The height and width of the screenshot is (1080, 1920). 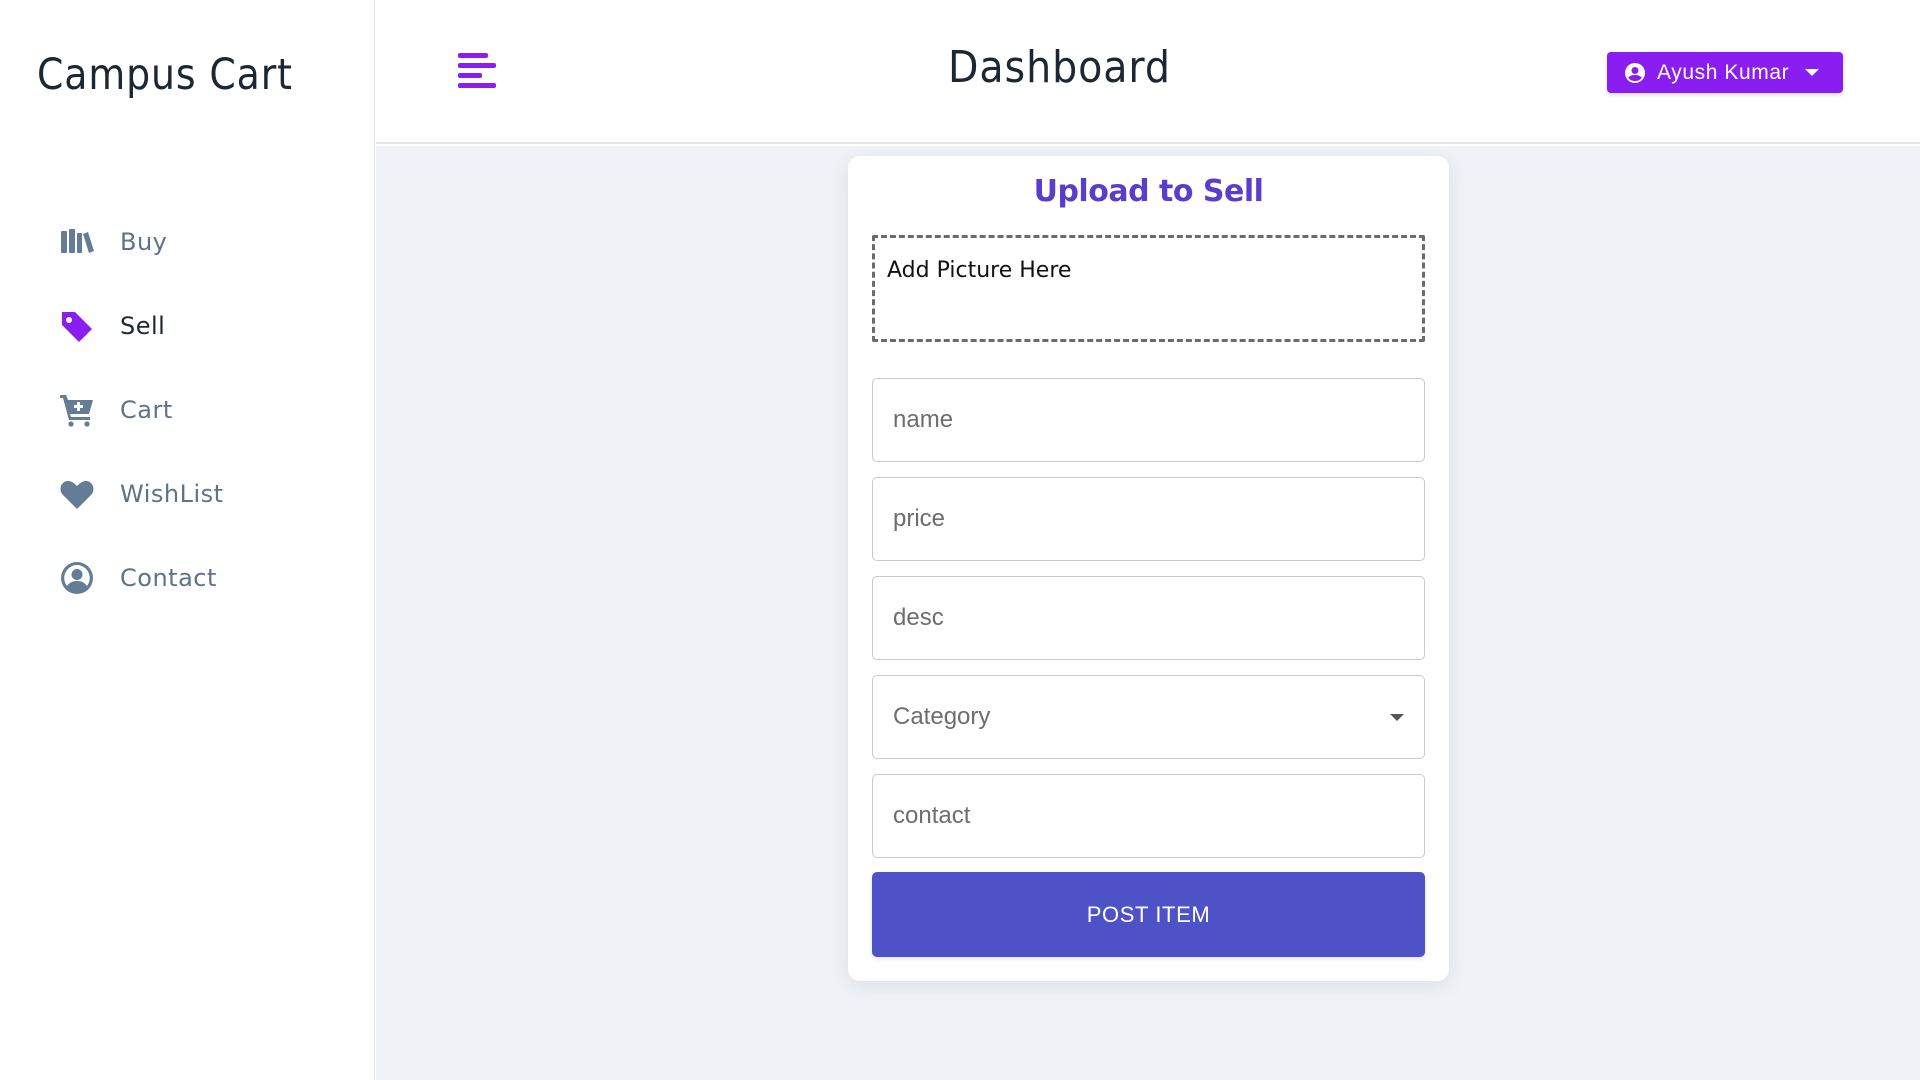 What do you see at coordinates (77, 410) in the screenshot?
I see `cart-plus-icon` at bounding box center [77, 410].